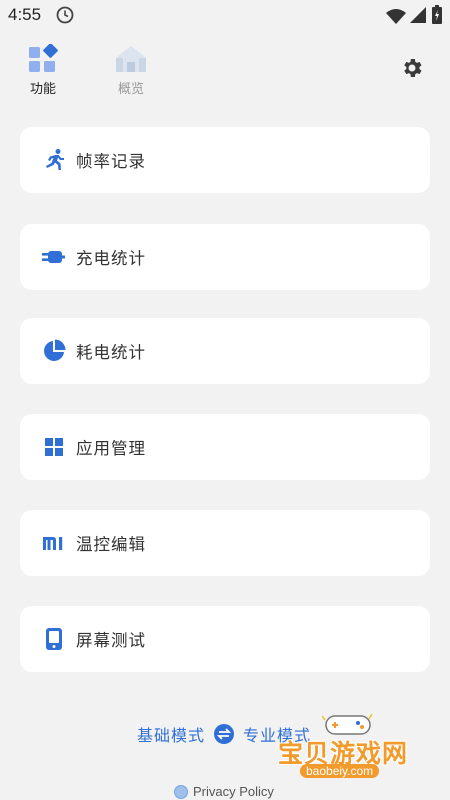  What do you see at coordinates (111, 352) in the screenshot?
I see `card-label: 耗电统计` at bounding box center [111, 352].